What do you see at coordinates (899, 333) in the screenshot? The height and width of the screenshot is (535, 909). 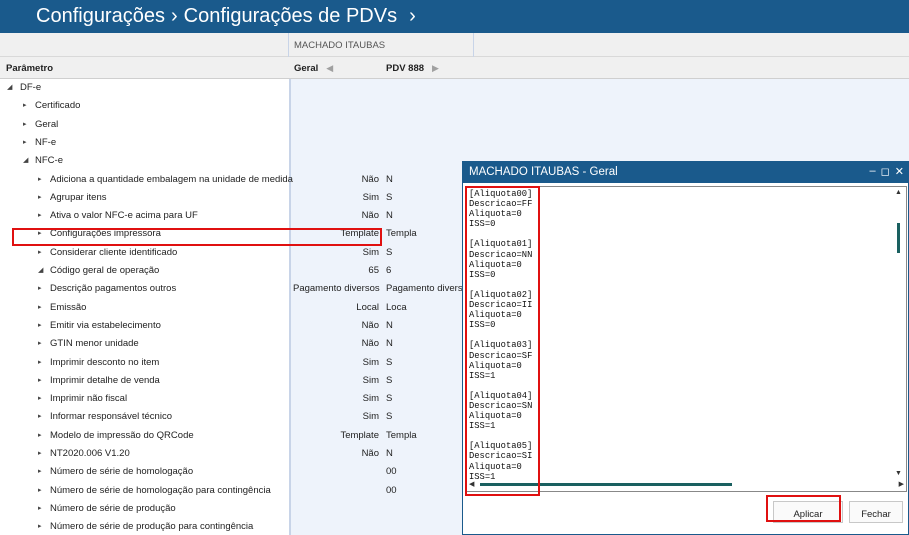 I see `vertical-scrollbar: ▲ ▼` at bounding box center [899, 333].